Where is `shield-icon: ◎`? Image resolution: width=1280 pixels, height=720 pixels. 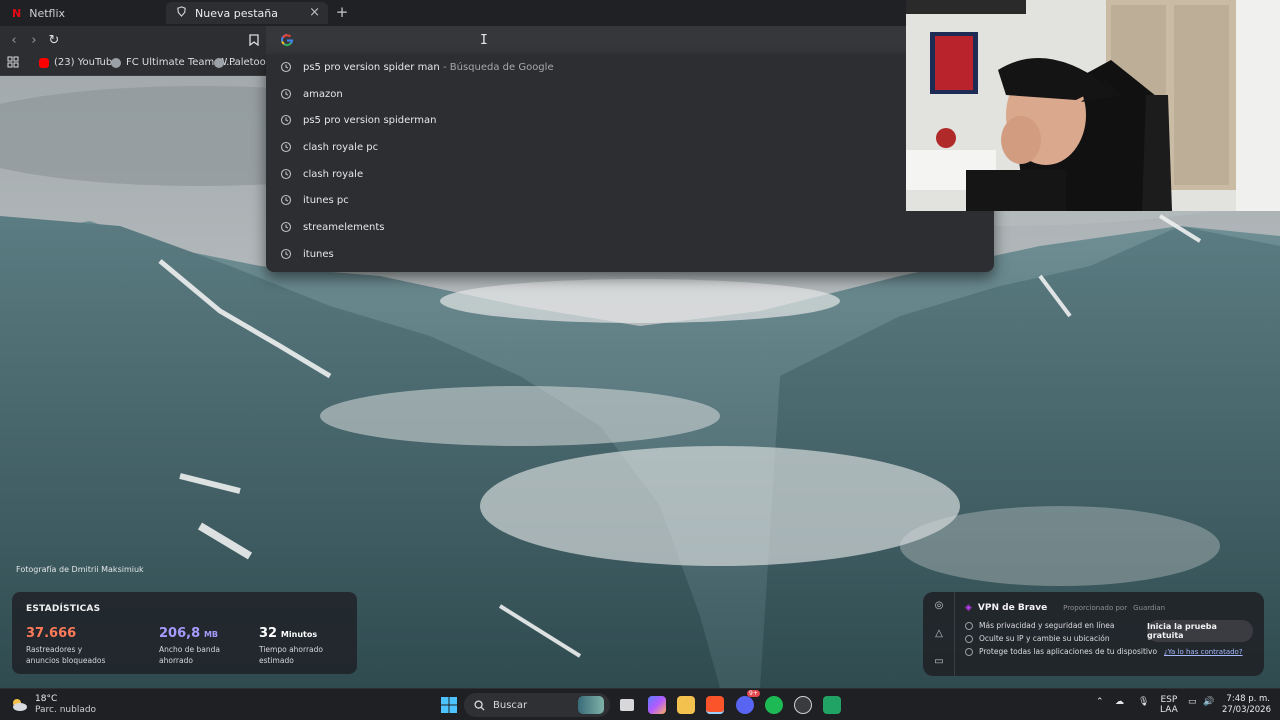 shield-icon: ◎ is located at coordinates (939, 606).